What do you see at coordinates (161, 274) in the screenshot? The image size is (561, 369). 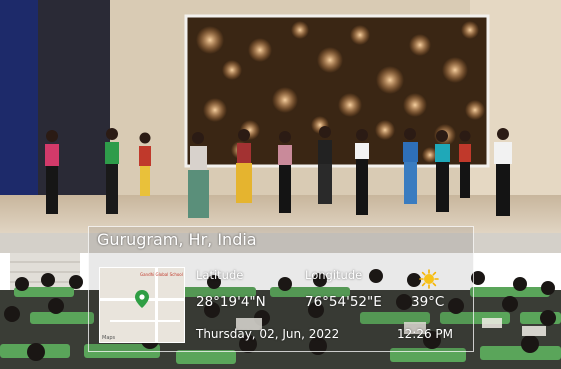 I see `map-poi-label: Gandhi Global School` at bounding box center [161, 274].